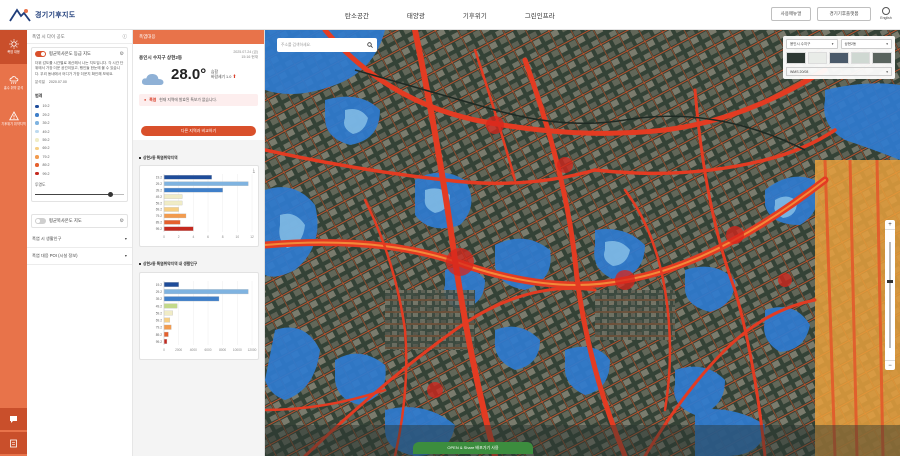 The height and width of the screenshot is (456, 900). I want to click on download-icon: ⤓, so click(254, 171).